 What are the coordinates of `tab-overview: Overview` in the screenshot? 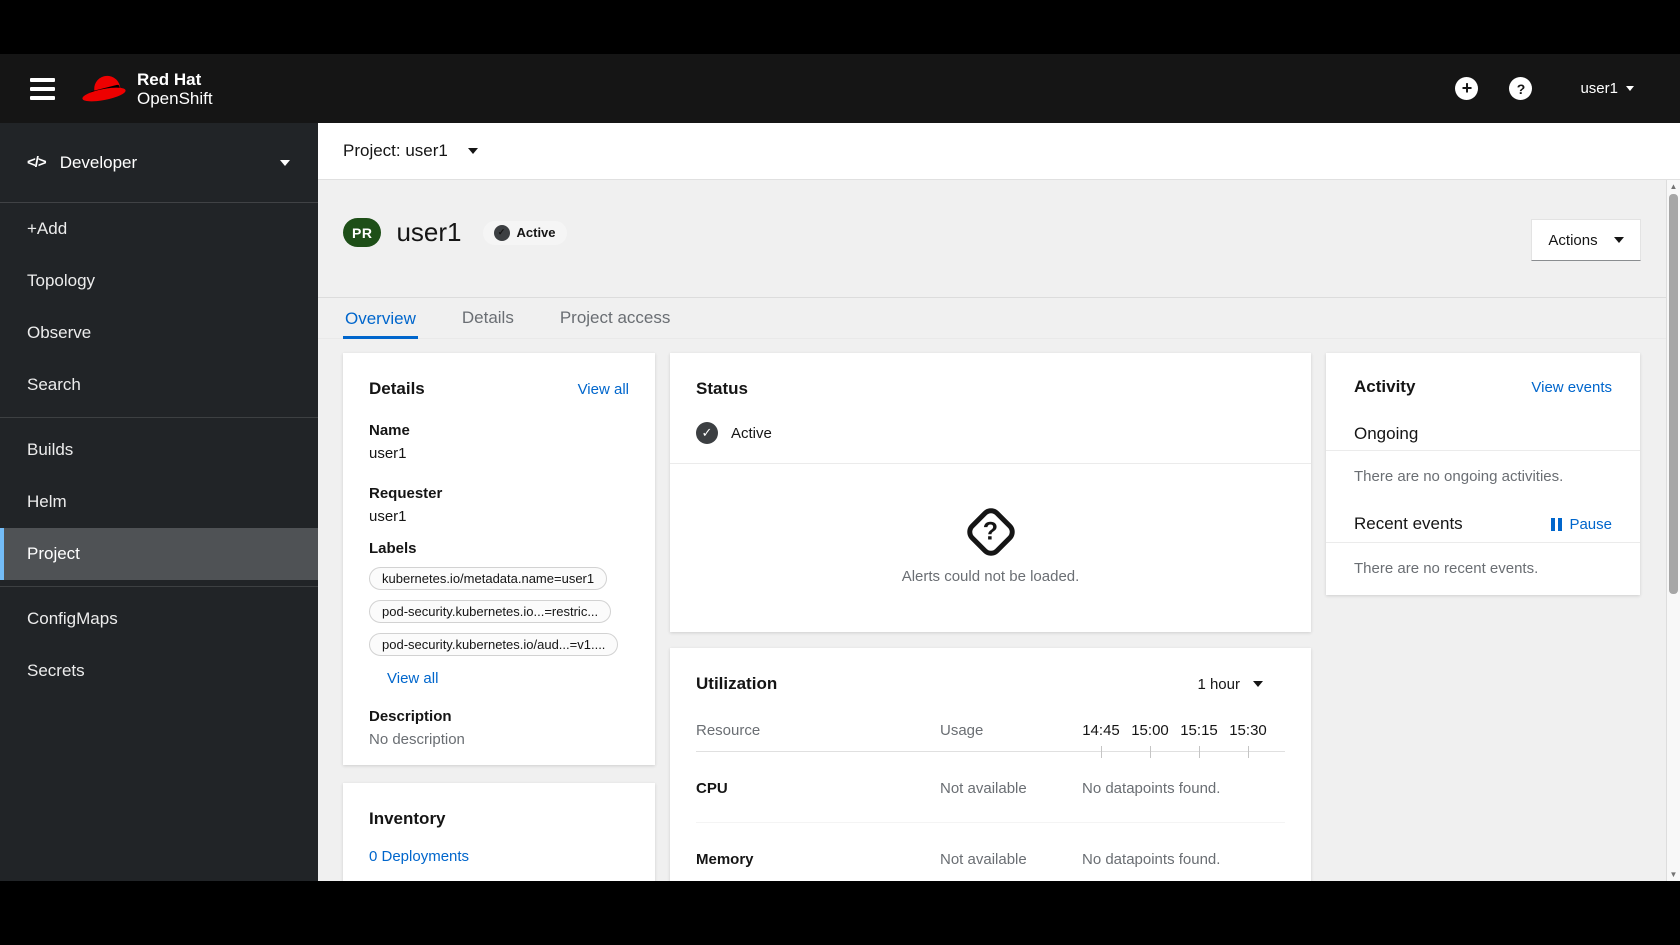 It's located at (380, 324).